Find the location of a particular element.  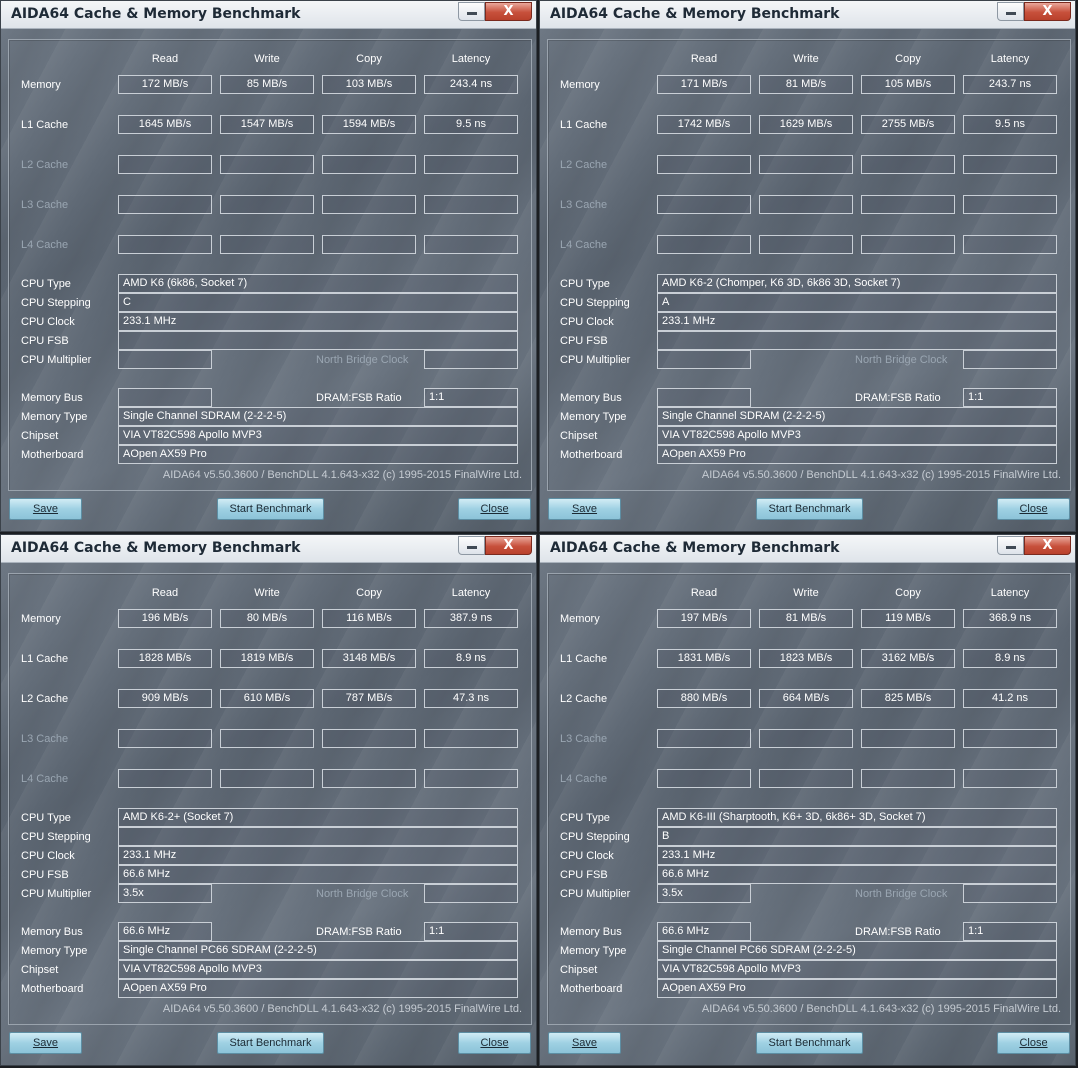

memory-type-value: Single Channel SDRAM (2-2-2-5) is located at coordinates (857, 416).